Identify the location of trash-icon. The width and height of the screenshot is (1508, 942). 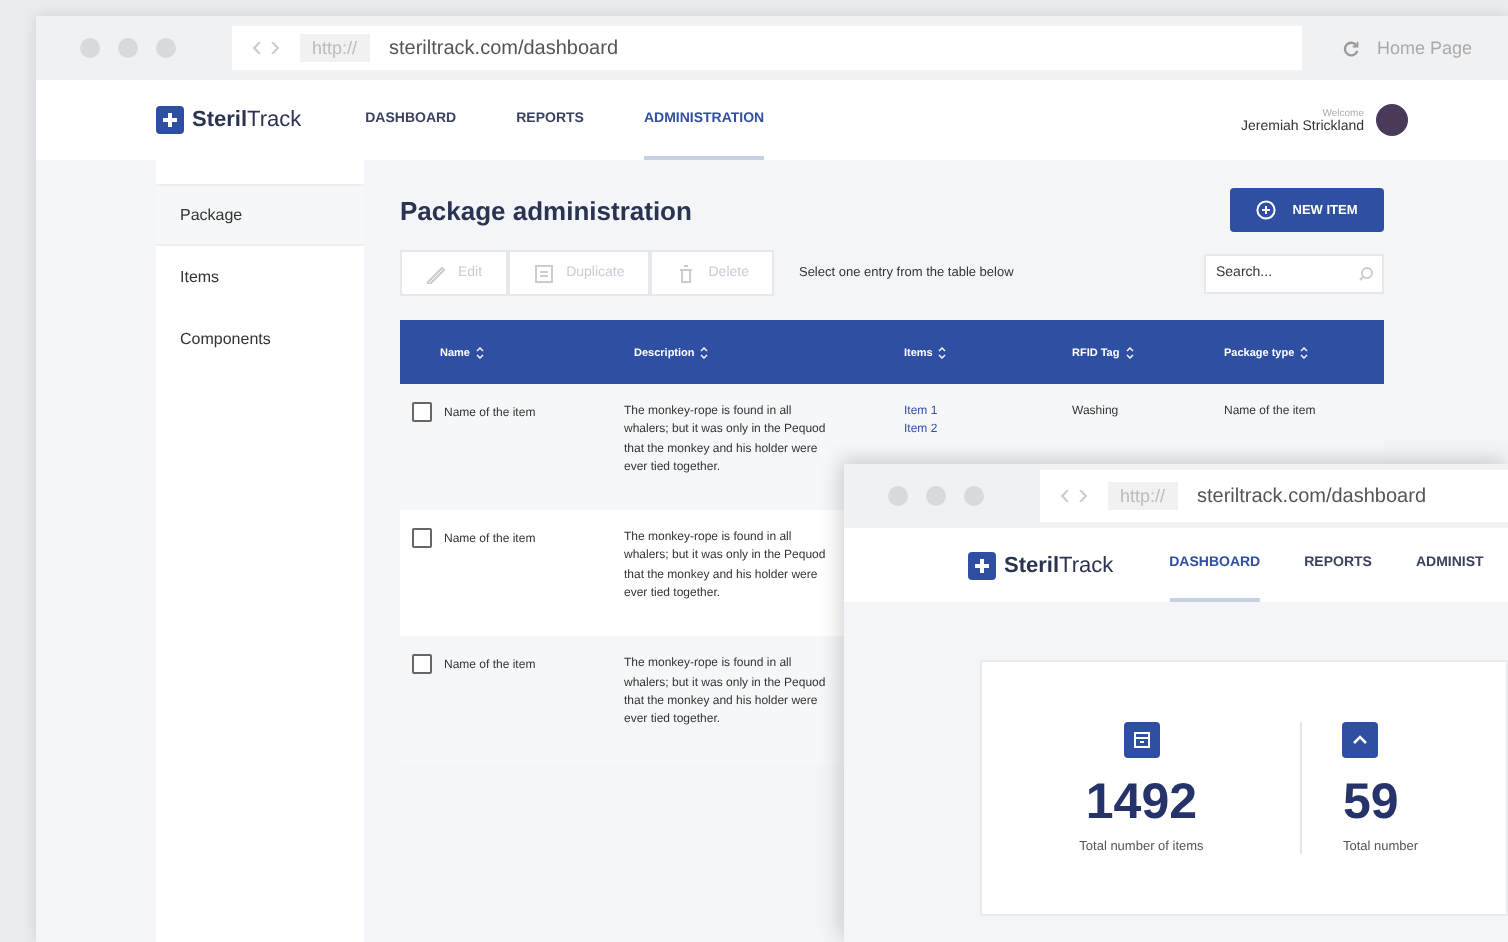
(686, 273).